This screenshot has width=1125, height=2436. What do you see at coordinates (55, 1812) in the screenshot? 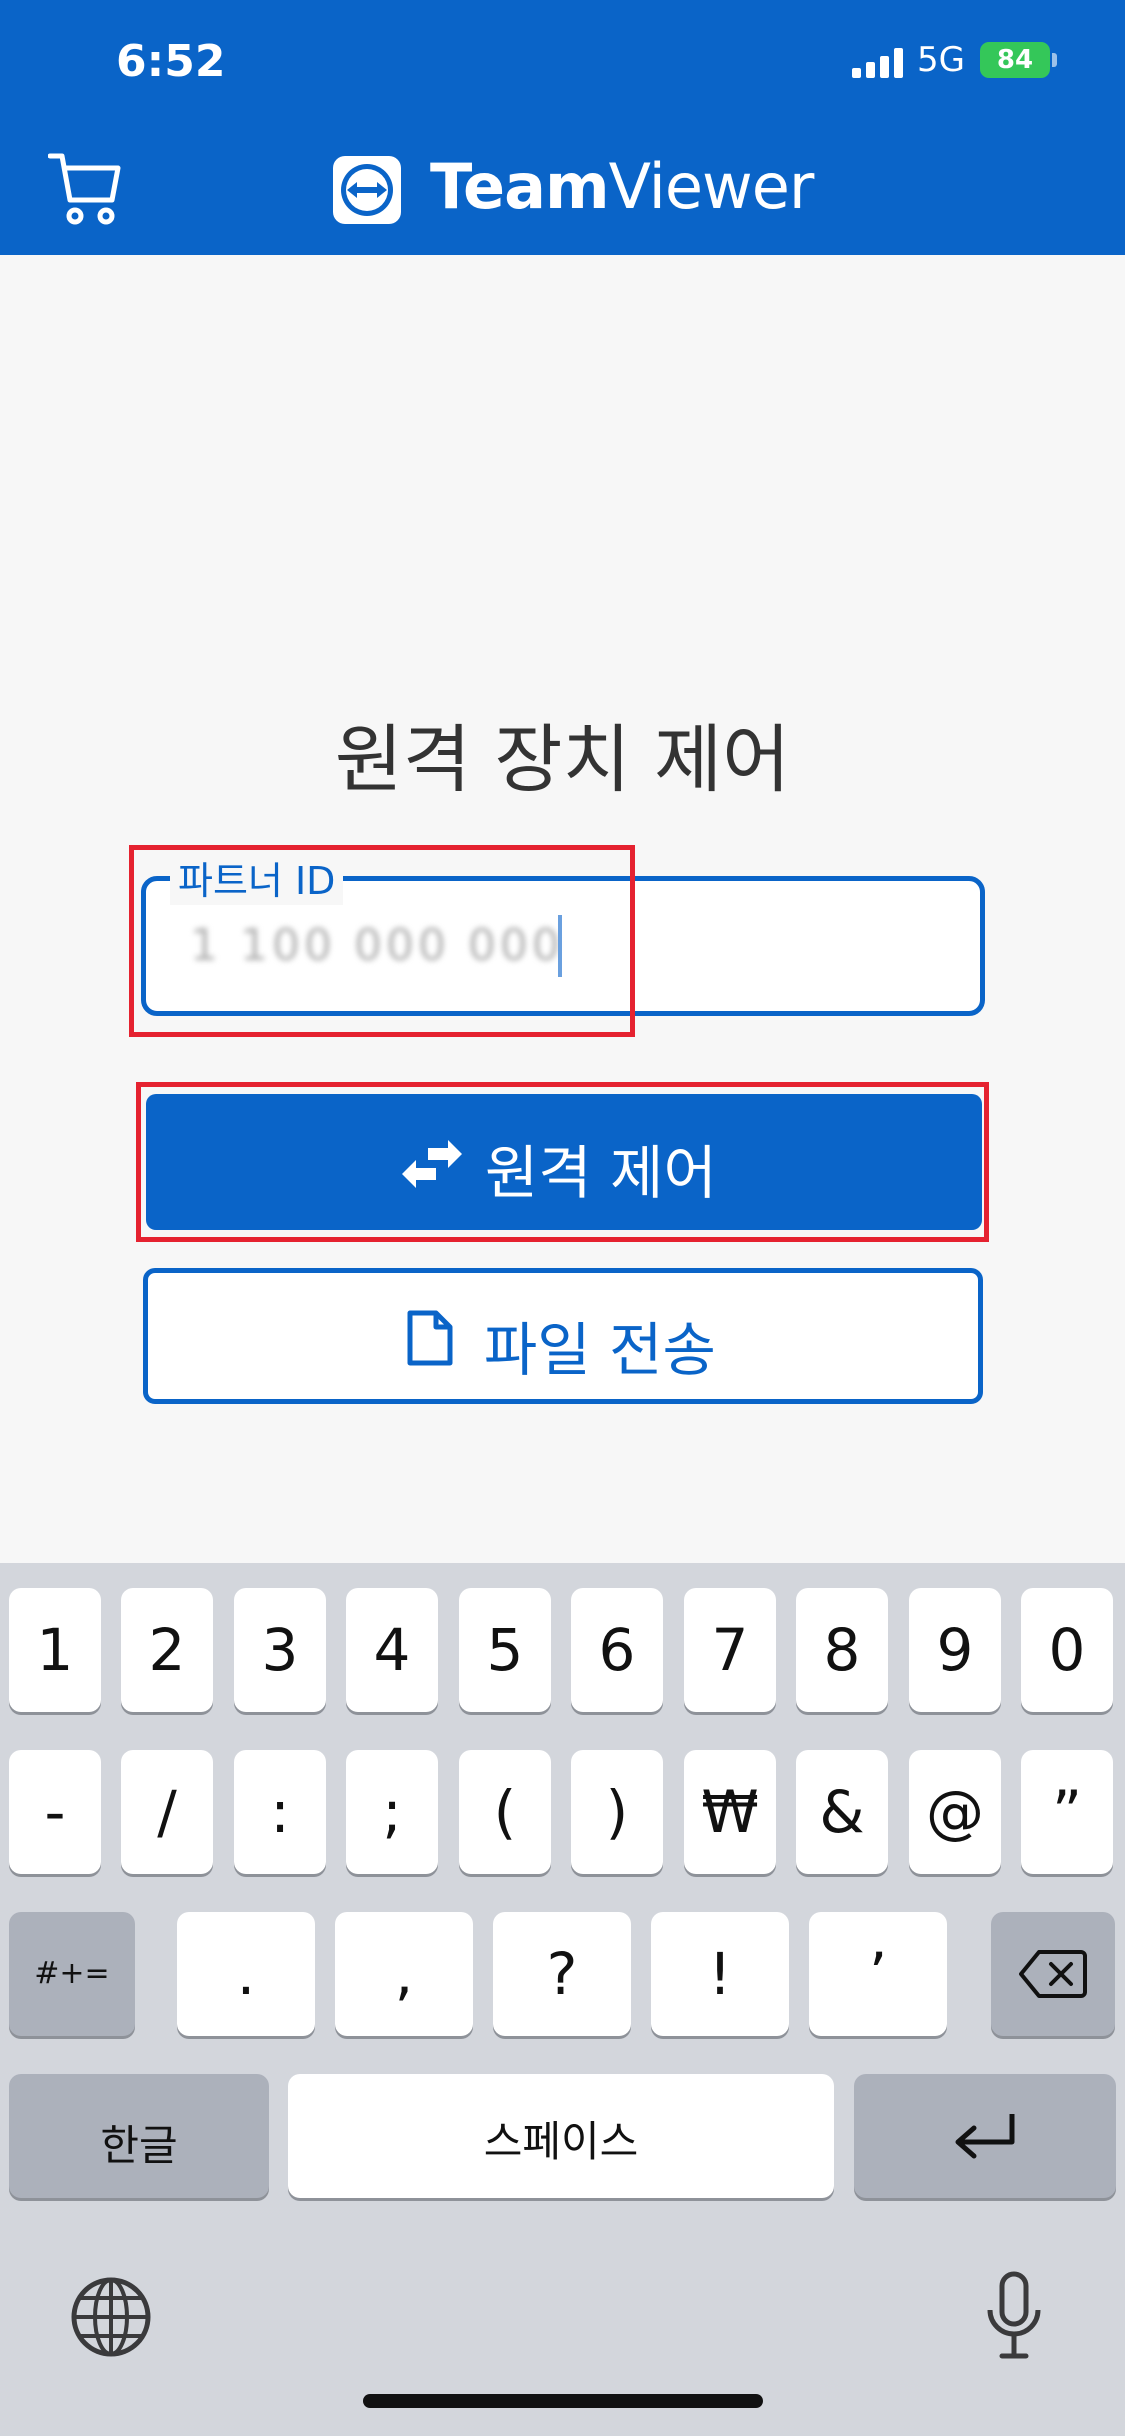
I see `key-hyphen: -` at bounding box center [55, 1812].